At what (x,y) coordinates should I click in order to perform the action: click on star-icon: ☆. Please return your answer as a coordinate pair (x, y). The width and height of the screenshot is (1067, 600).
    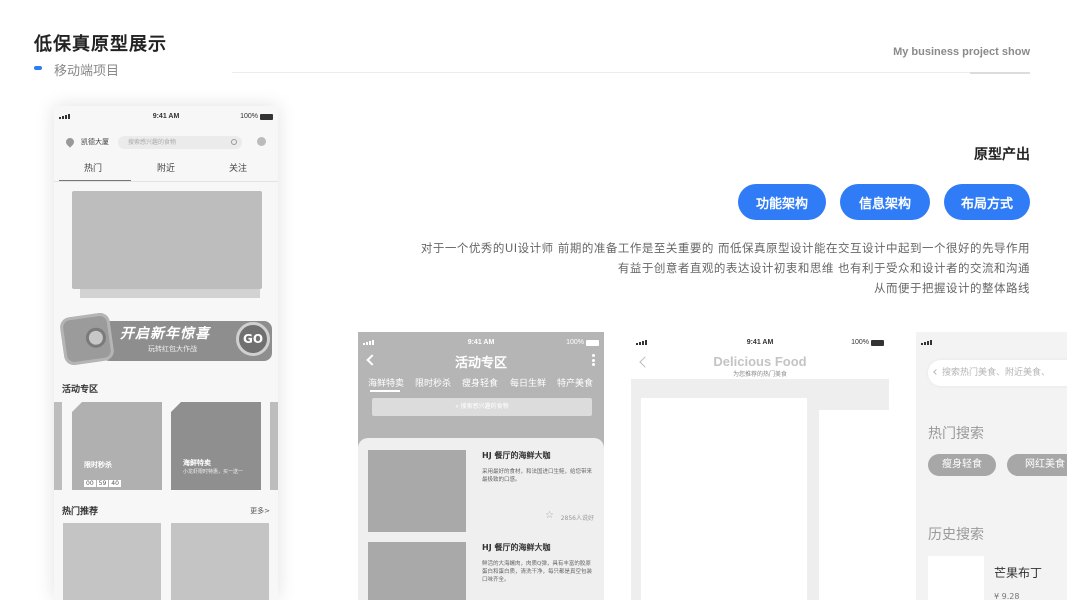
    Looking at the image, I should click on (549, 515).